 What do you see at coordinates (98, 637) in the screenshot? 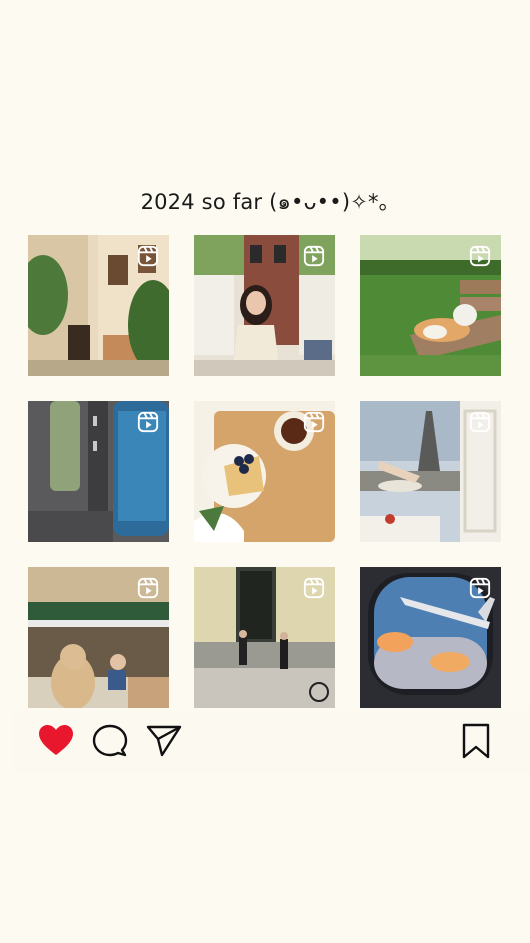
I see `grid-tile-cafe-teddy` at bounding box center [98, 637].